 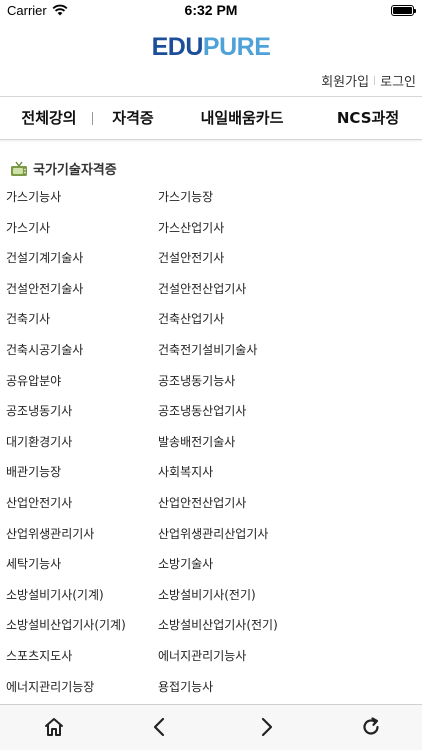 I want to click on auth-links: 회원가입 | 로그인, so click(x=368, y=80).